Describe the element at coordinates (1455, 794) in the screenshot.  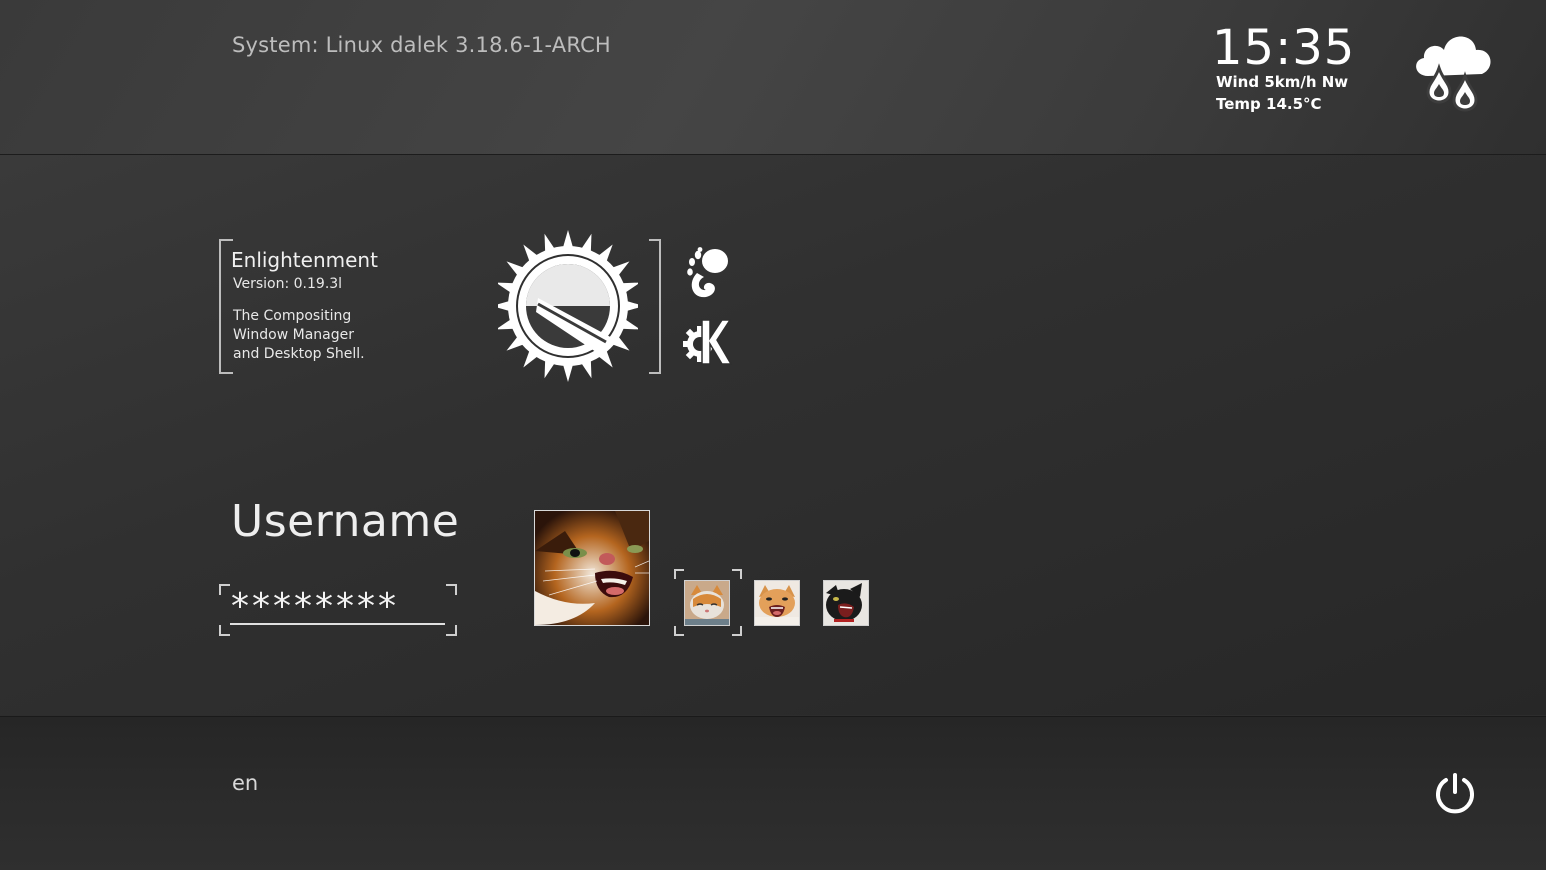
I see `power-icon` at that location.